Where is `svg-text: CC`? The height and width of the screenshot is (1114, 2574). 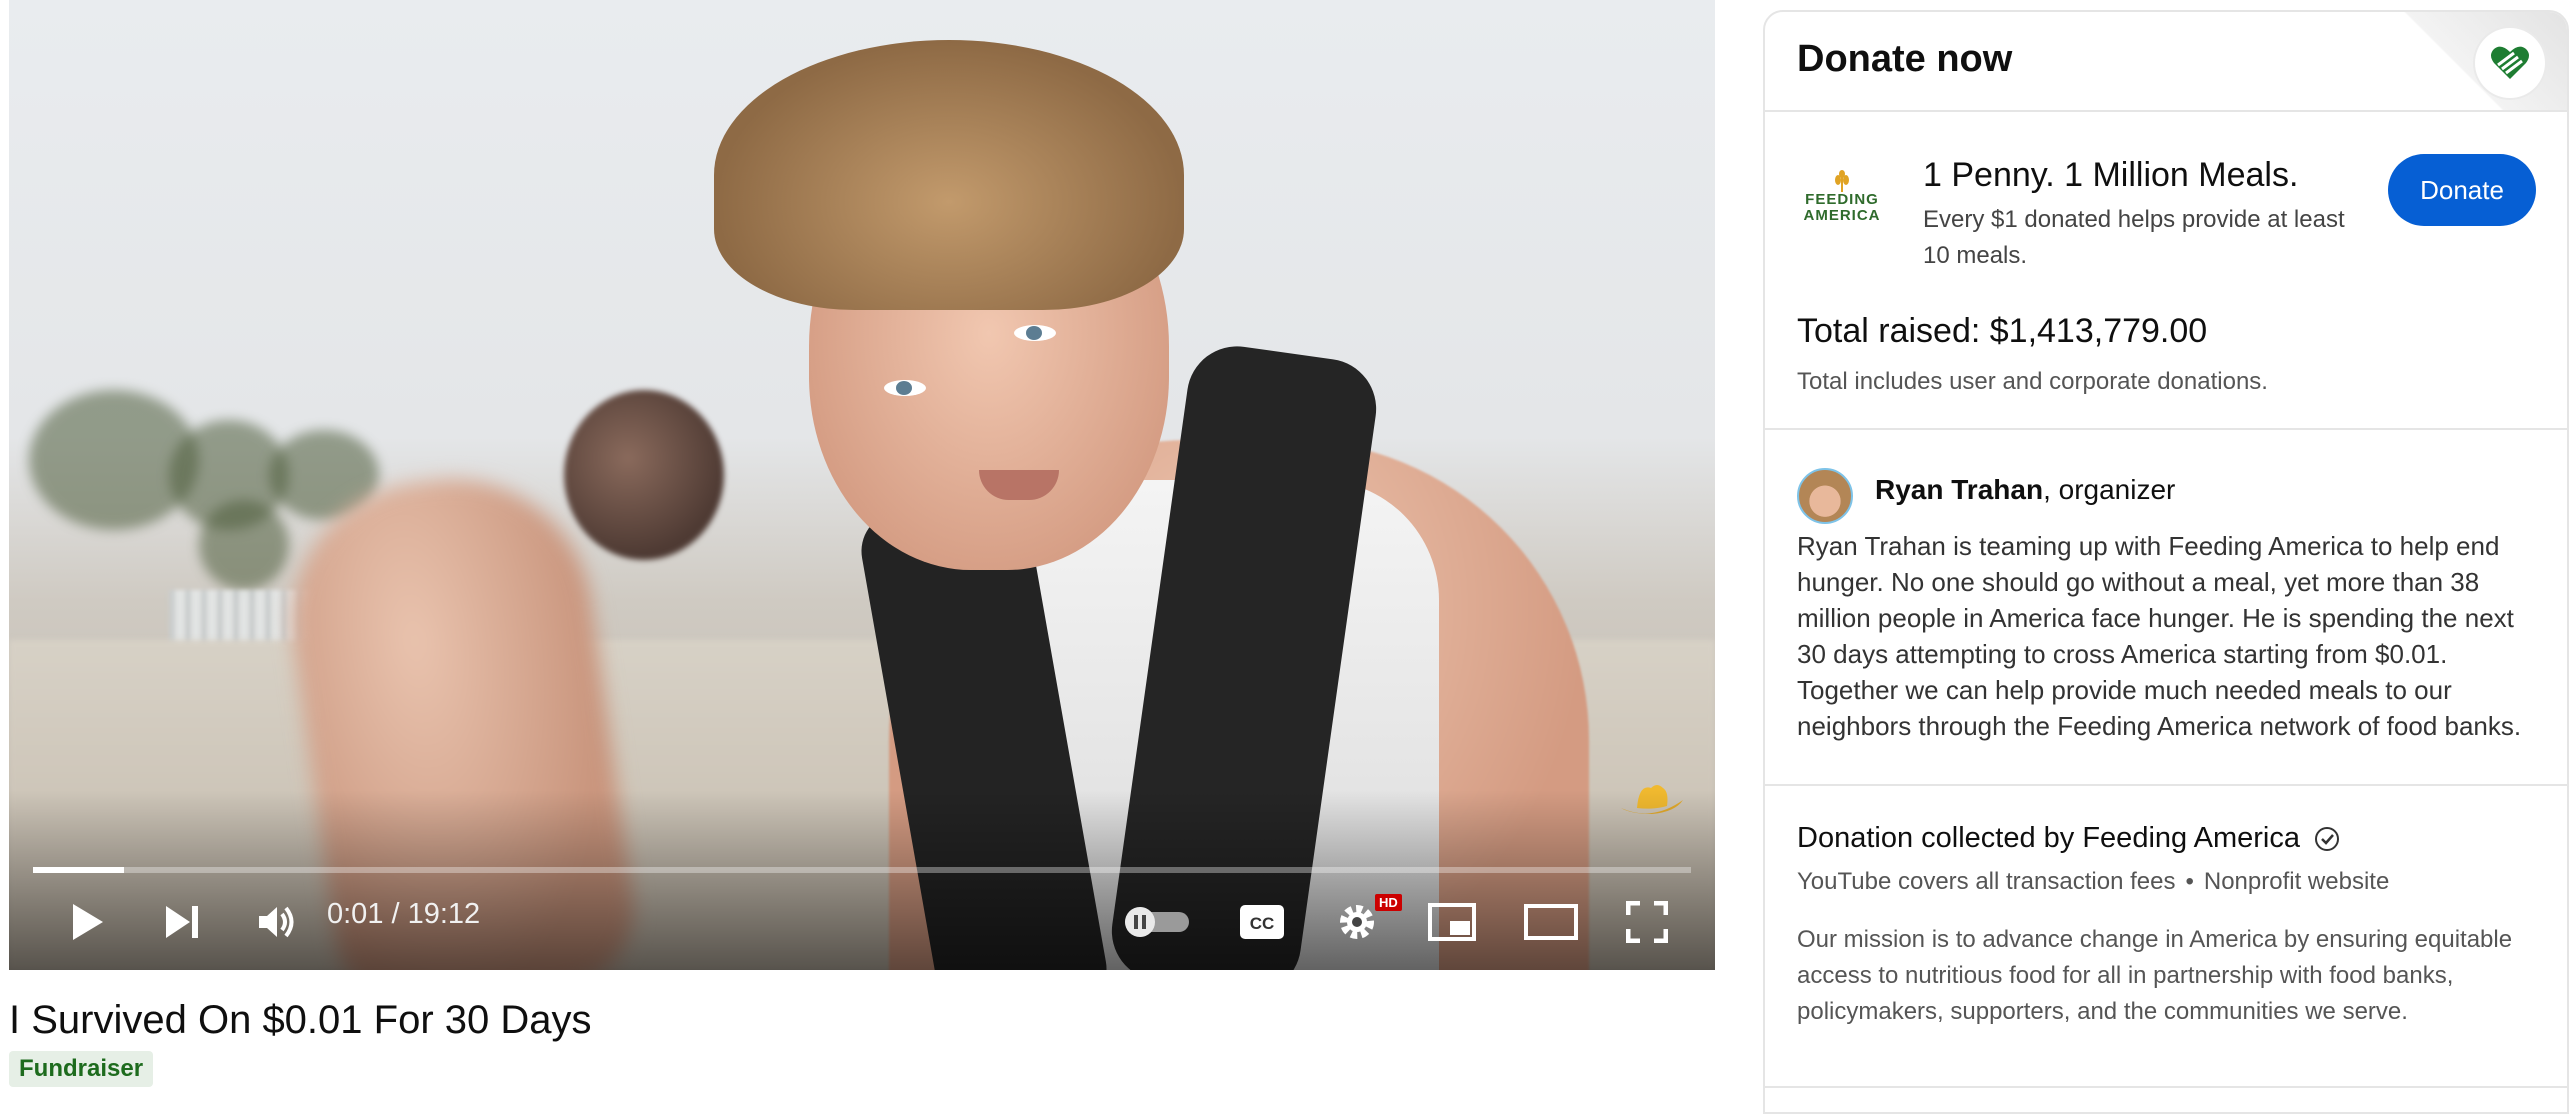 svg-text: CC is located at coordinates (1262, 923).